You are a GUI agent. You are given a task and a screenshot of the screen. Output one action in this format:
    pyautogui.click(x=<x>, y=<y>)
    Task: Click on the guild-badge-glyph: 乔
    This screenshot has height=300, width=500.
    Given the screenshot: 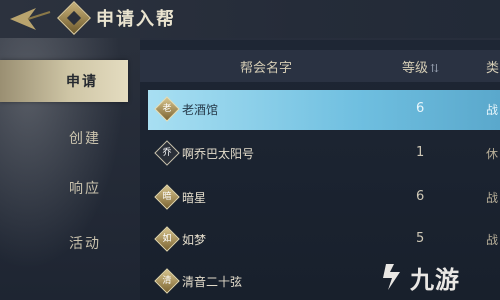 What is the action you would take?
    pyautogui.click(x=167, y=153)
    